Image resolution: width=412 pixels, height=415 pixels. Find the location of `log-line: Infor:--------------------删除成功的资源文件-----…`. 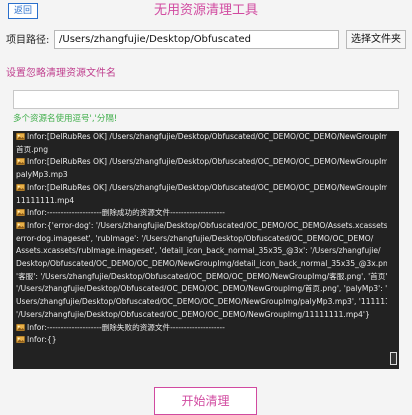

log-line: Infor:--------------------删除成功的资源文件-----… is located at coordinates (201, 213).